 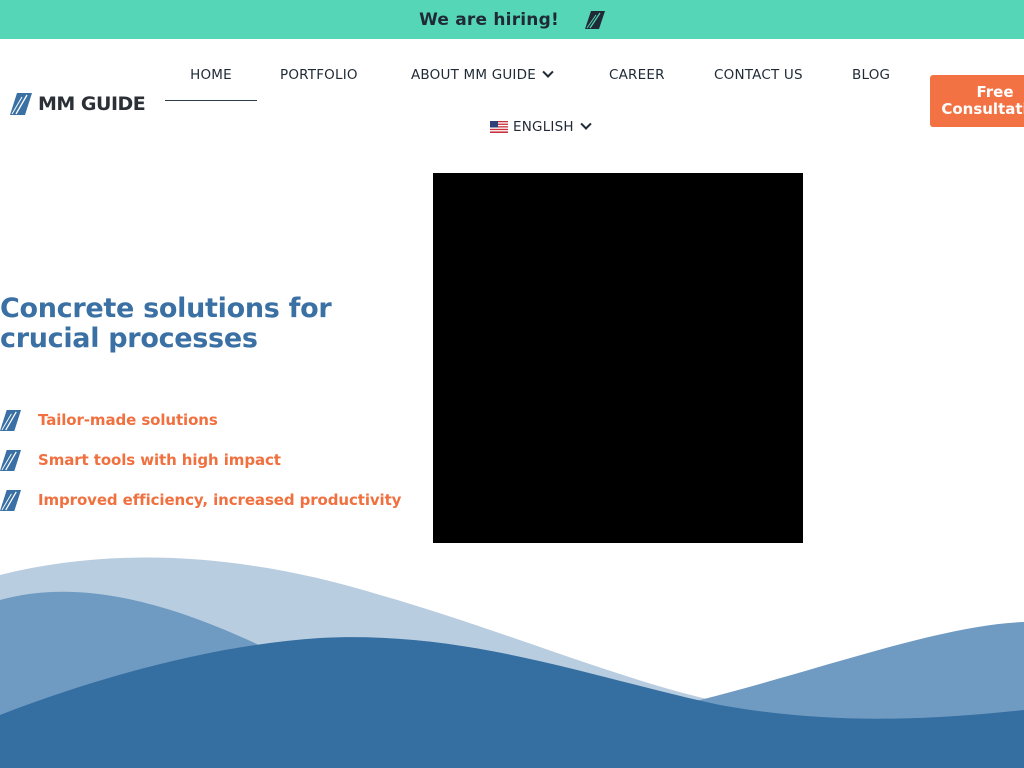 I want to click on nav-portfolio: PORTFOLIO, so click(x=319, y=75).